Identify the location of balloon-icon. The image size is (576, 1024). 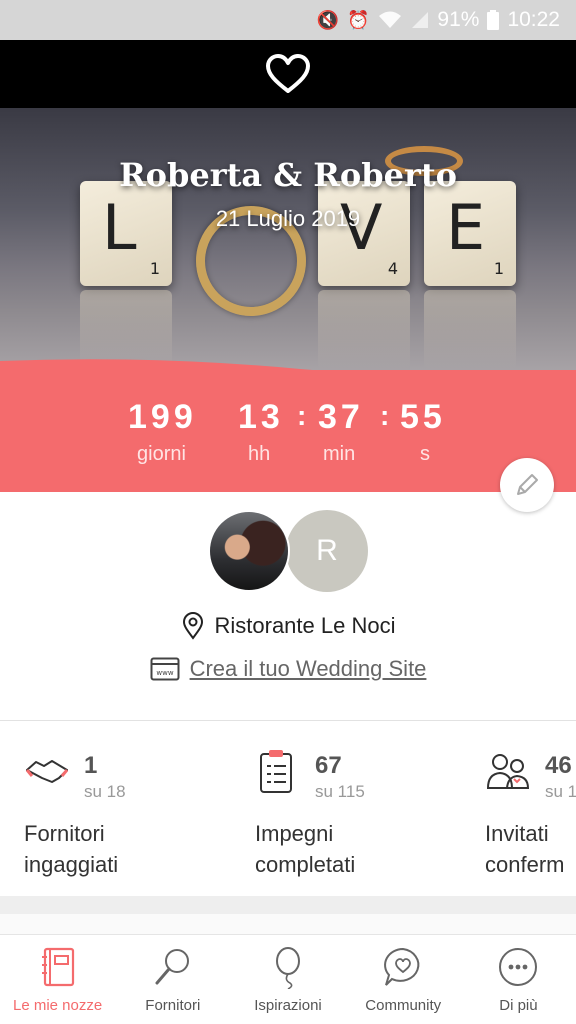
(288, 968).